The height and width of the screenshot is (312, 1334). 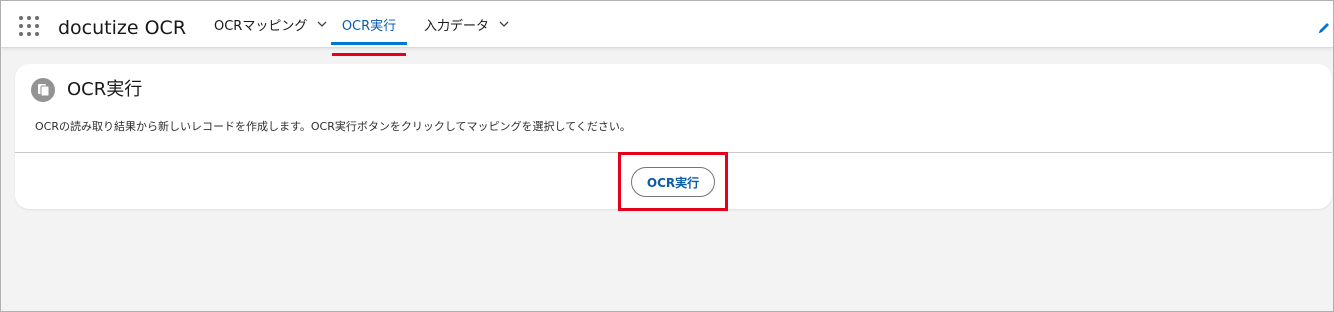 What do you see at coordinates (369, 43) in the screenshot?
I see `active-tab-indicator` at bounding box center [369, 43].